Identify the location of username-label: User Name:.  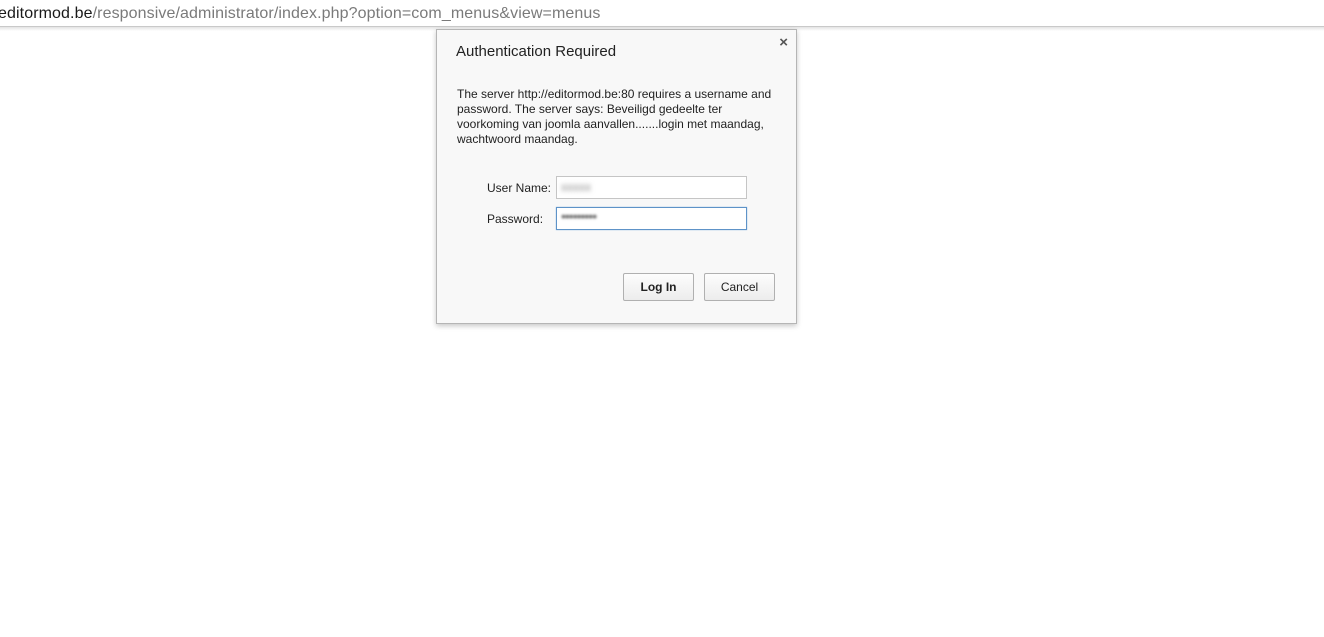
(519, 188).